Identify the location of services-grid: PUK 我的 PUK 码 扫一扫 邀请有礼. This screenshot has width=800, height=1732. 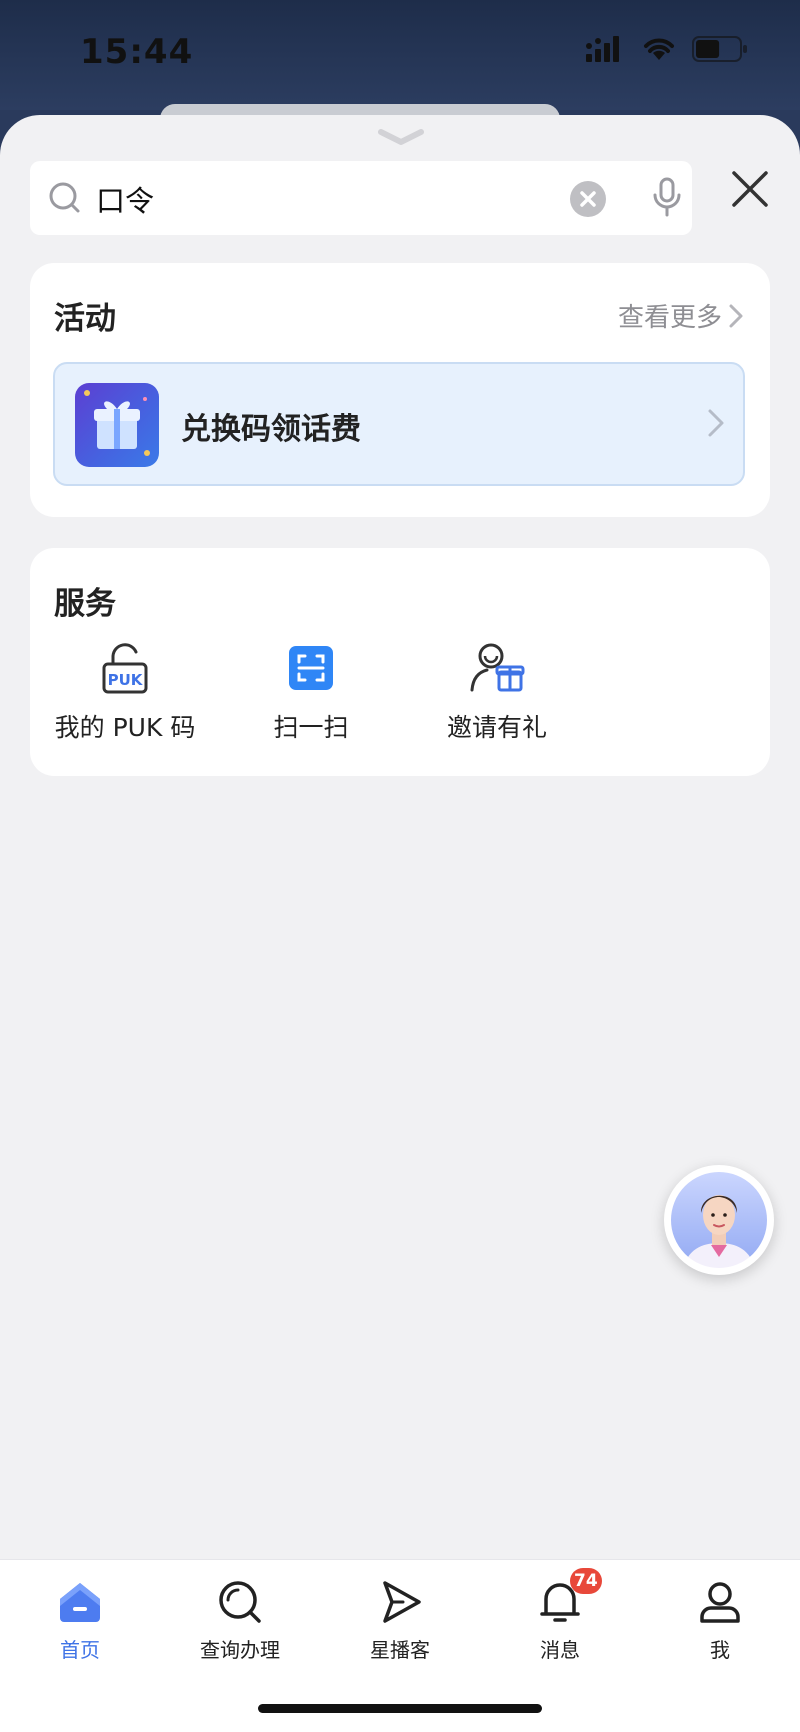
(400, 698).